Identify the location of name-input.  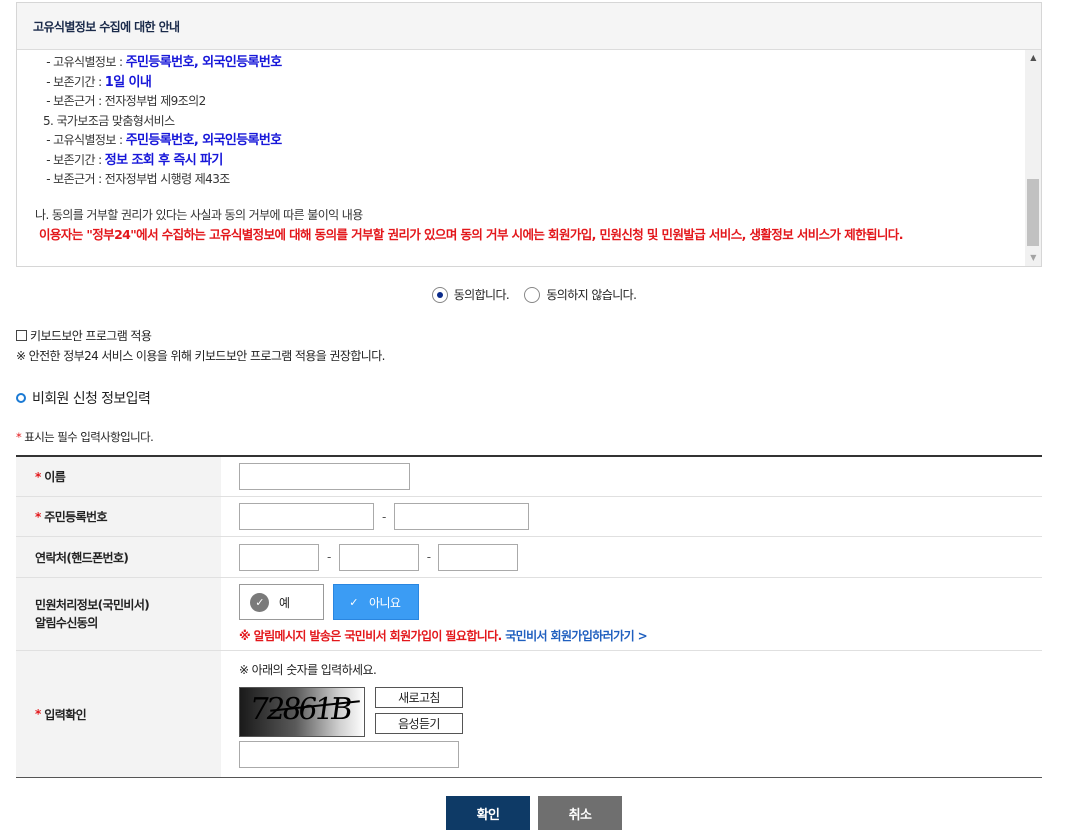
(324, 476).